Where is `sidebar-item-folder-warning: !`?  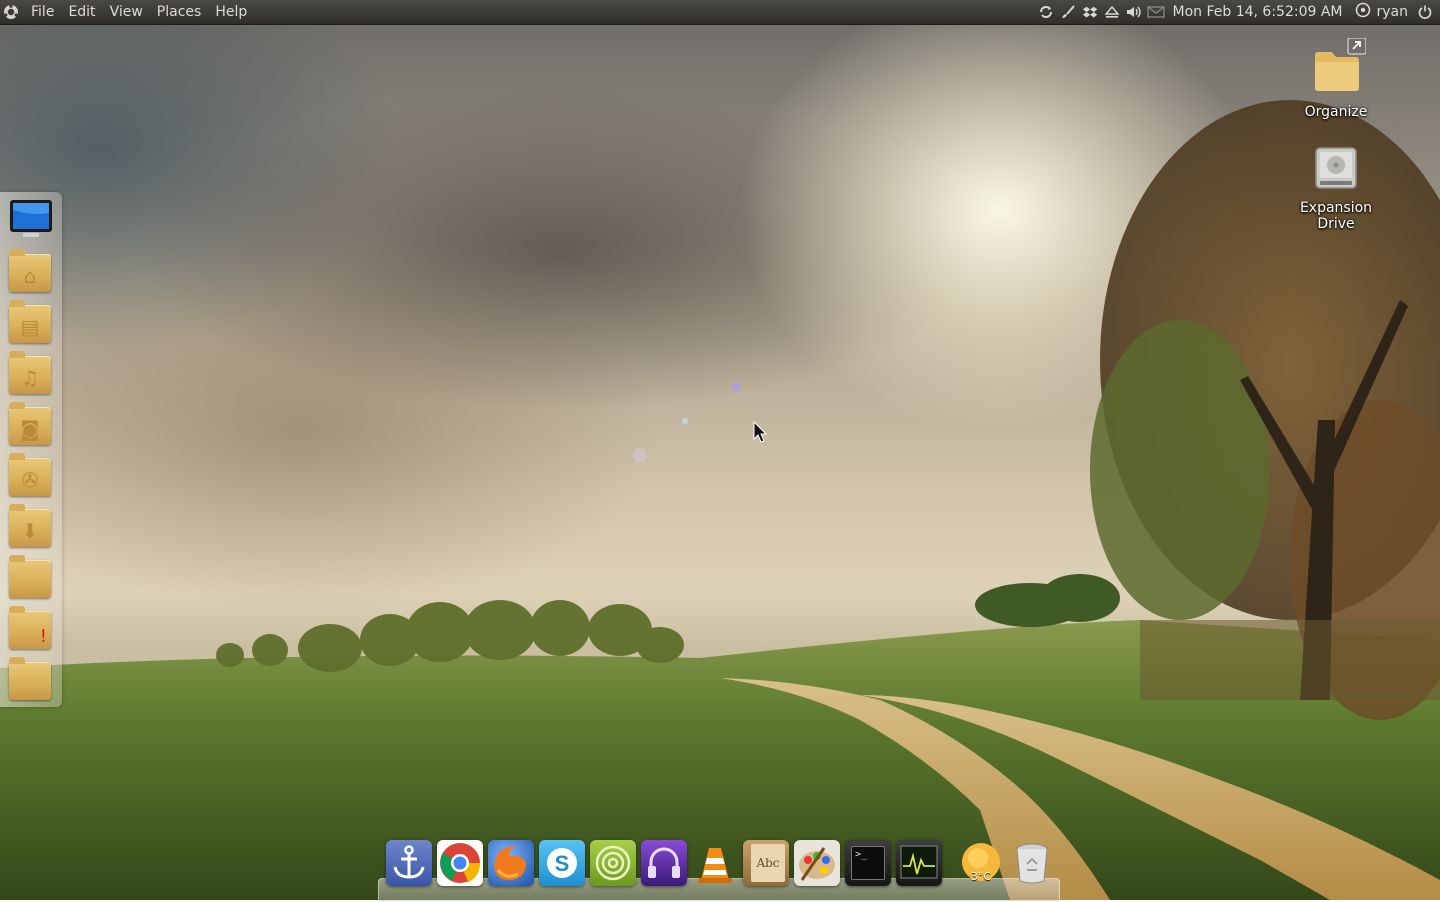 sidebar-item-folder-warning: ! is located at coordinates (31, 628).